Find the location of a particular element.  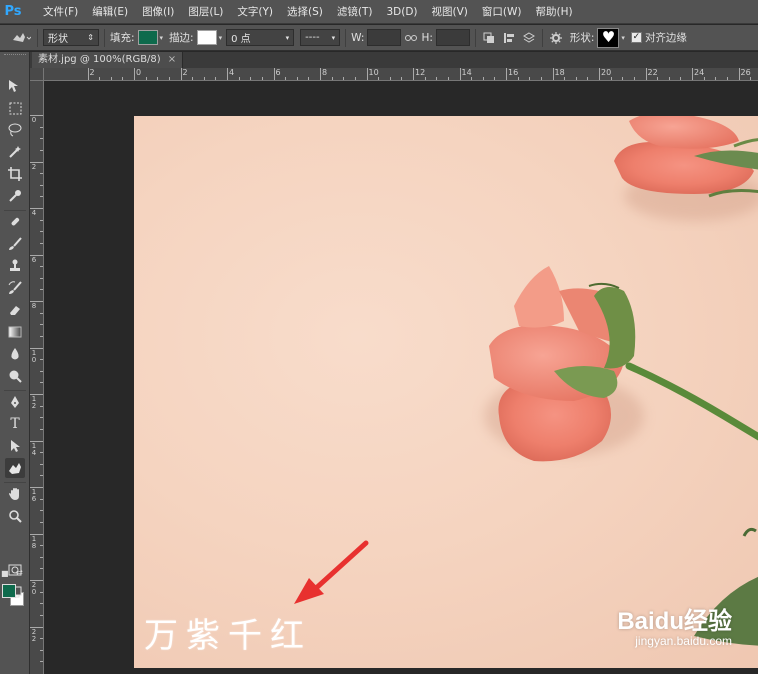

watermark-url: jingyan.baidu.com is located at coordinates (683, 641).